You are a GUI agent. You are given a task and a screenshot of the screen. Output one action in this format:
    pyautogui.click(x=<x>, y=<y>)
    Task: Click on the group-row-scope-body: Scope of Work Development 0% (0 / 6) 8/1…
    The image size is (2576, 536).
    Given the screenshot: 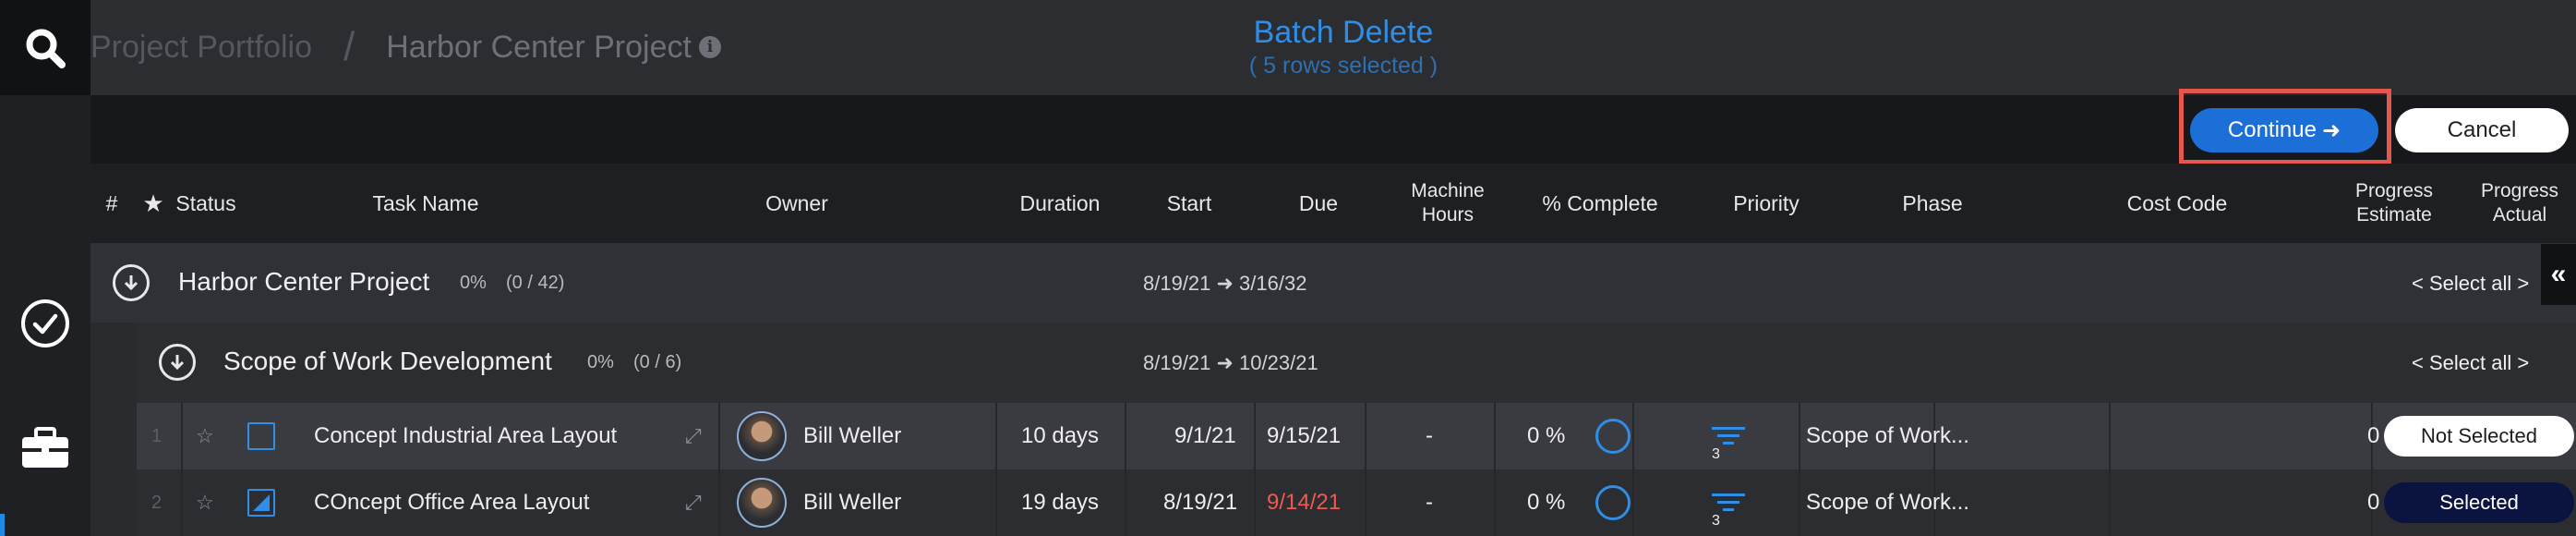 What is the action you would take?
    pyautogui.click(x=1356, y=362)
    